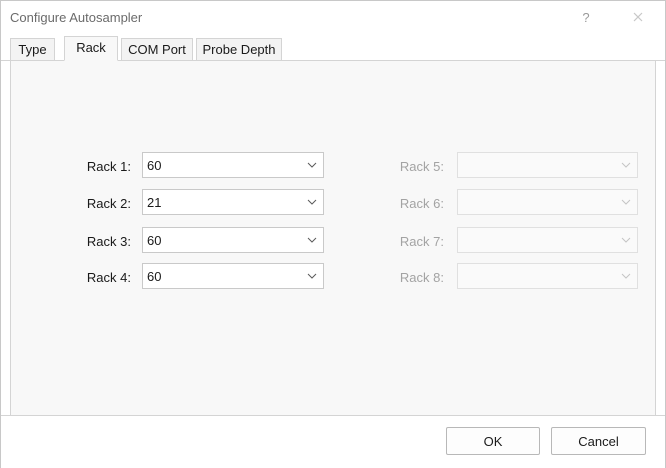 Image resolution: width=666 pixels, height=468 pixels. What do you see at coordinates (233, 202) in the screenshot?
I see `rack-2-select: 21` at bounding box center [233, 202].